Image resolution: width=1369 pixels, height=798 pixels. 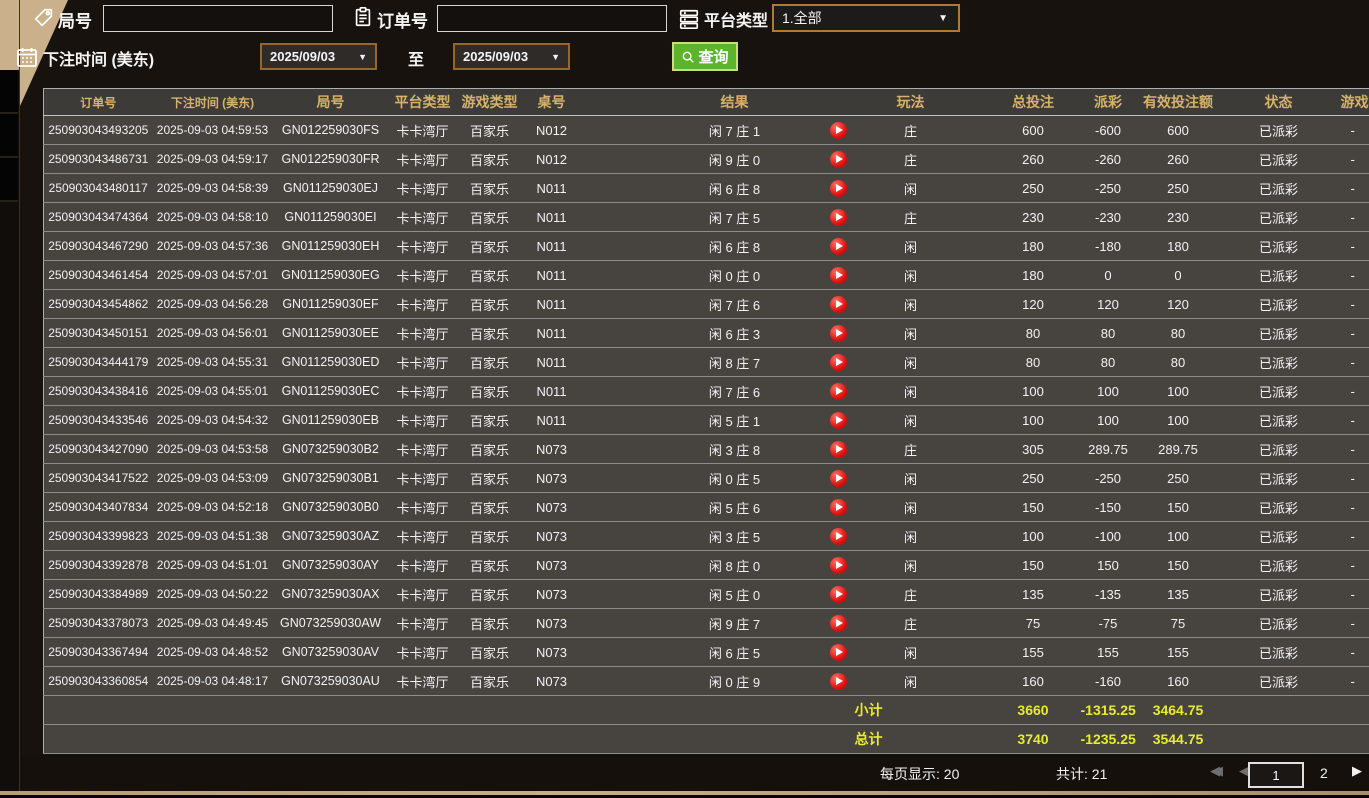 I want to click on order-input, so click(x=552, y=18).